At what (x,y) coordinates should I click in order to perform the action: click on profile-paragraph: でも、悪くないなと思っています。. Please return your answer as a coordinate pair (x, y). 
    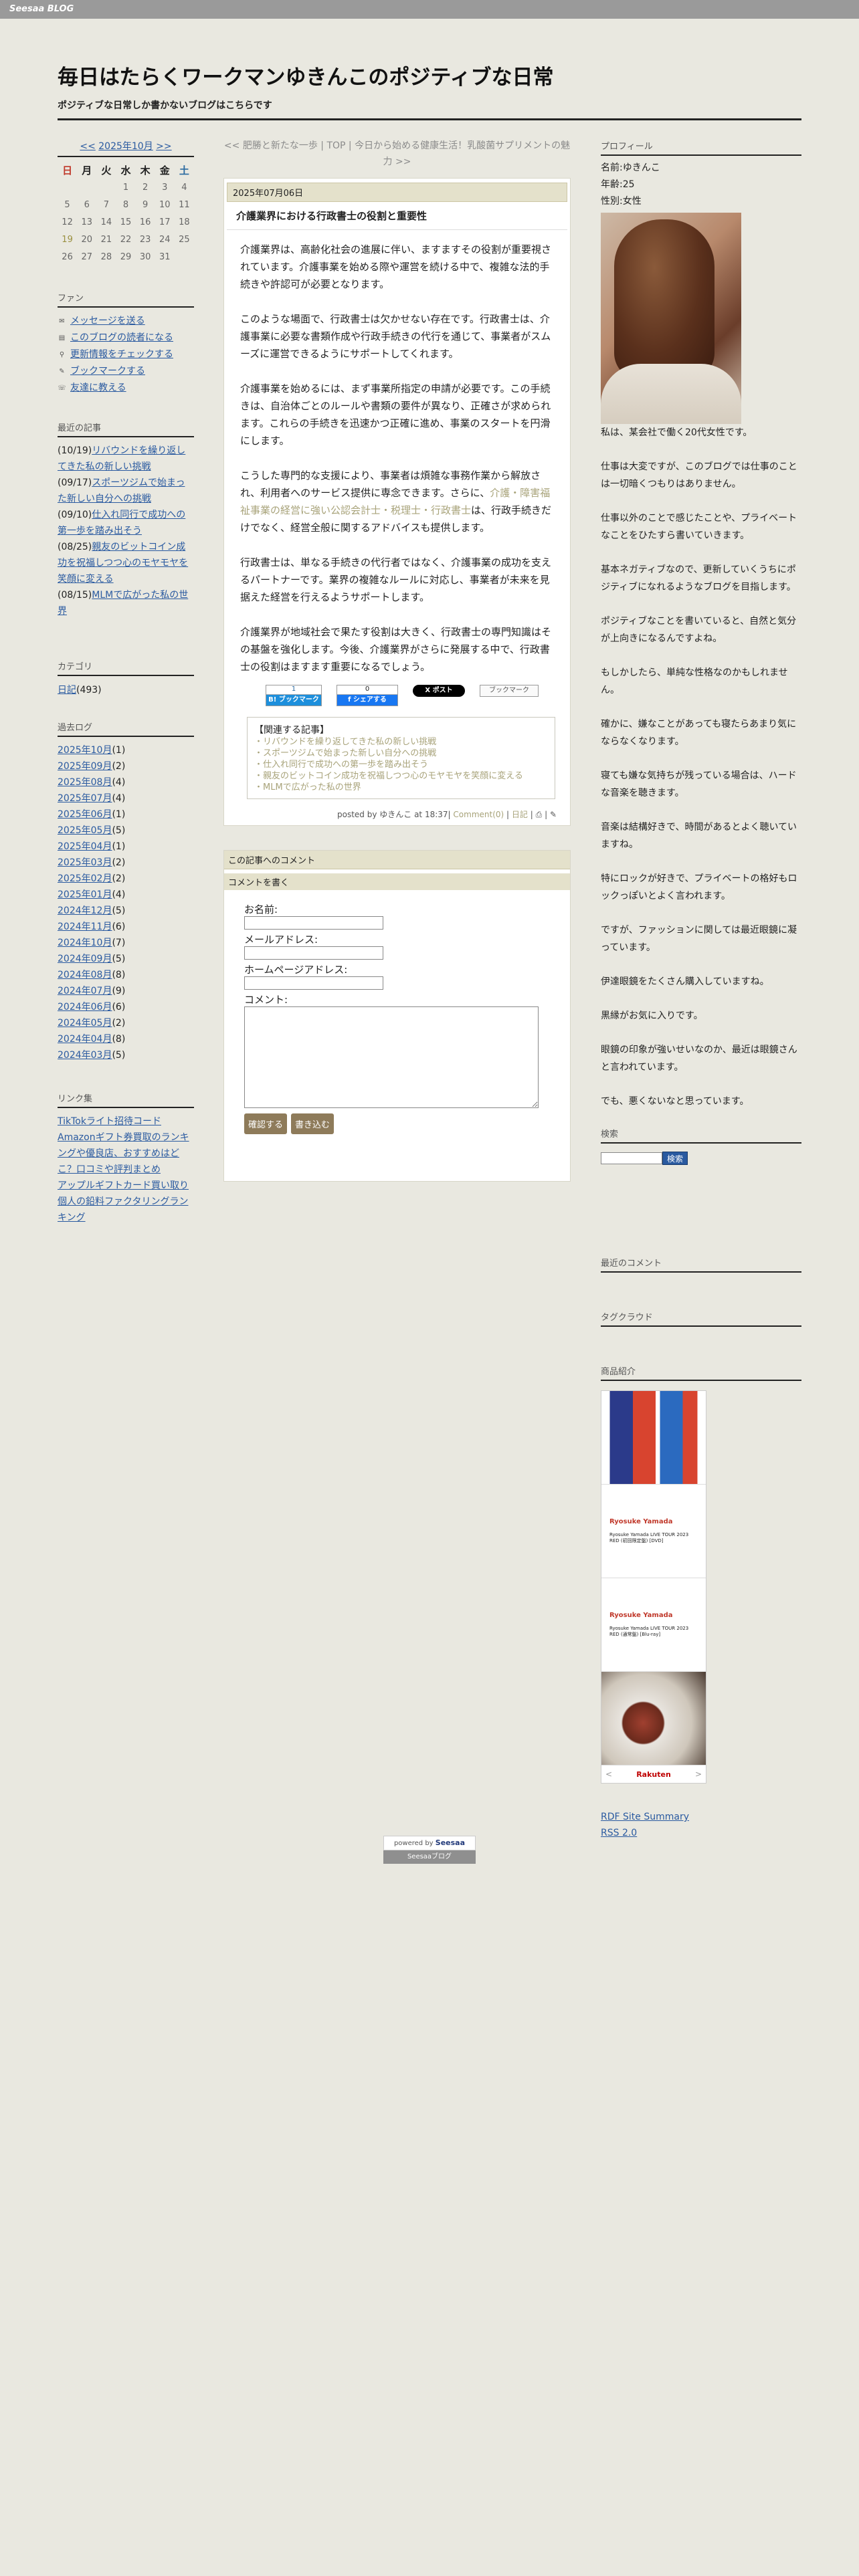
    Looking at the image, I should click on (675, 1101).